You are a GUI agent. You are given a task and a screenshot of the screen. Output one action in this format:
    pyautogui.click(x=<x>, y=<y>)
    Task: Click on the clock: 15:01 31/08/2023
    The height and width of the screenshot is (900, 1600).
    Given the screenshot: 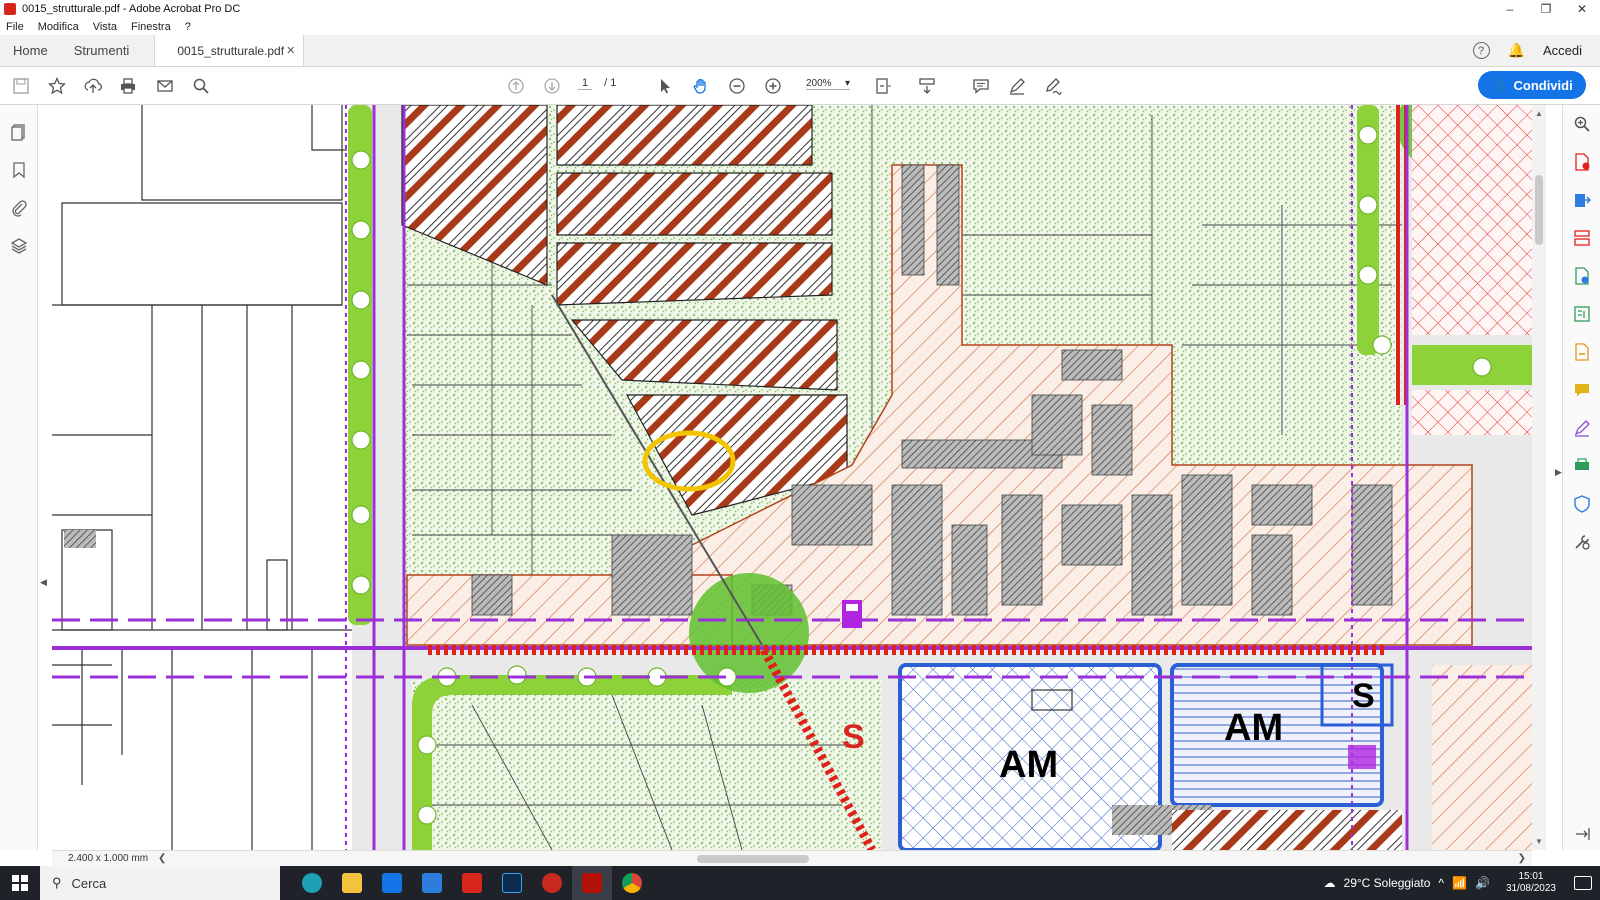 What is the action you would take?
    pyautogui.click(x=1531, y=883)
    